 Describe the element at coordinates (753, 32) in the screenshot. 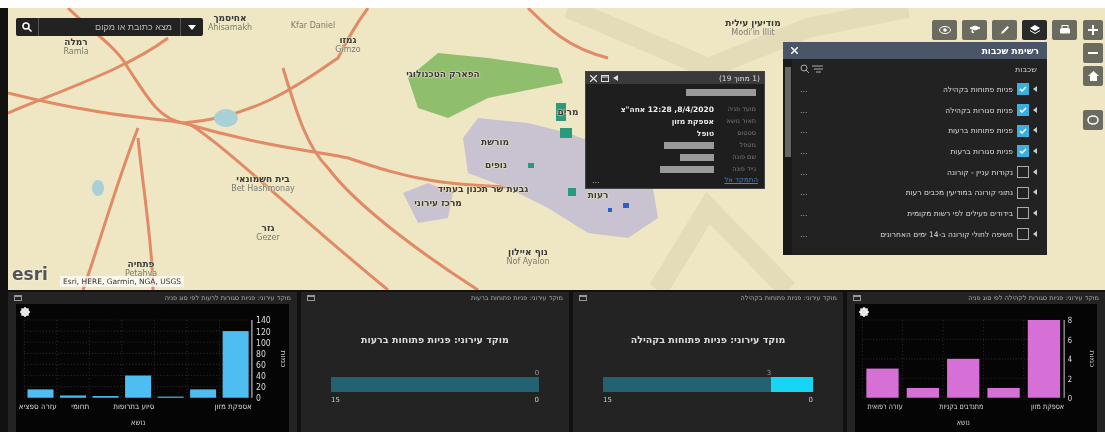

I see `place-label: Modi'in Illit` at that location.